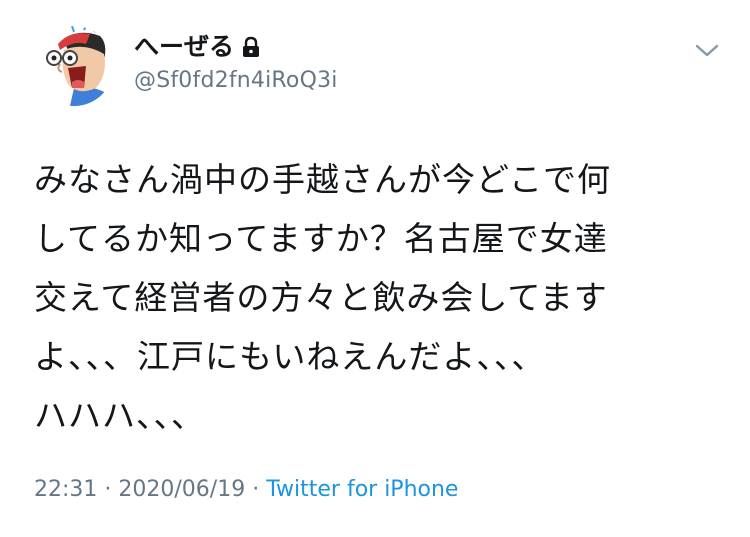  What do you see at coordinates (236, 81) in the screenshot?
I see `user-handle: @Sf0fd2fn4iRoQ3i` at bounding box center [236, 81].